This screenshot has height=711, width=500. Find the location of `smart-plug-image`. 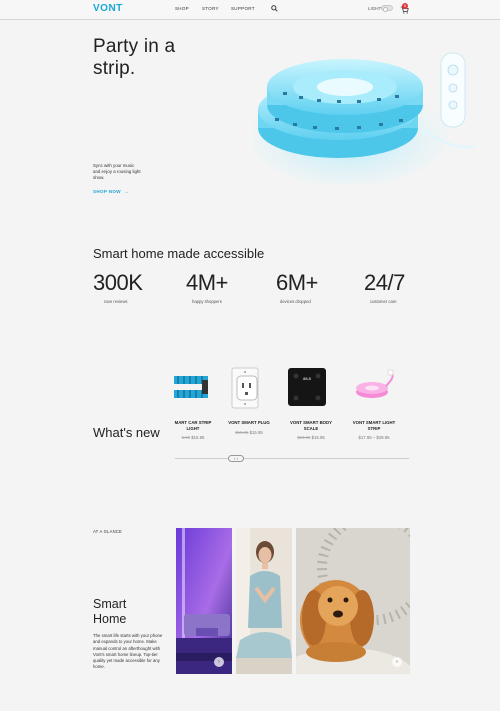

smart-plug-image is located at coordinates (245, 388).